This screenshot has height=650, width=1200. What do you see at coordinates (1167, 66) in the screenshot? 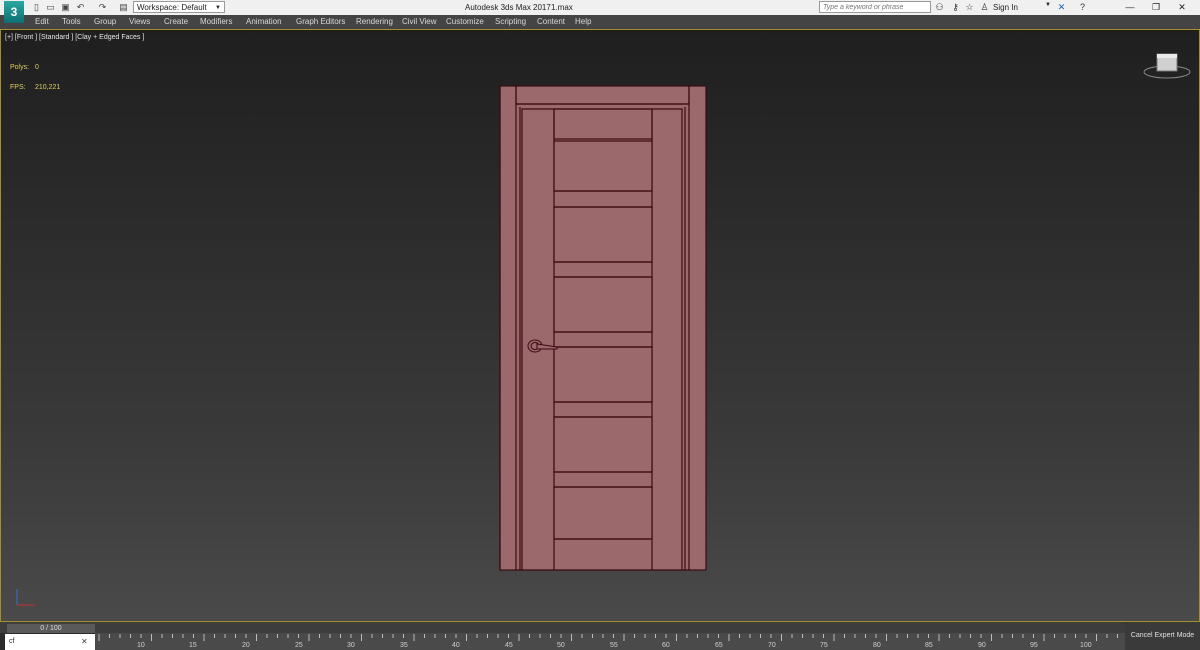
I see `viewcube-icon` at bounding box center [1167, 66].